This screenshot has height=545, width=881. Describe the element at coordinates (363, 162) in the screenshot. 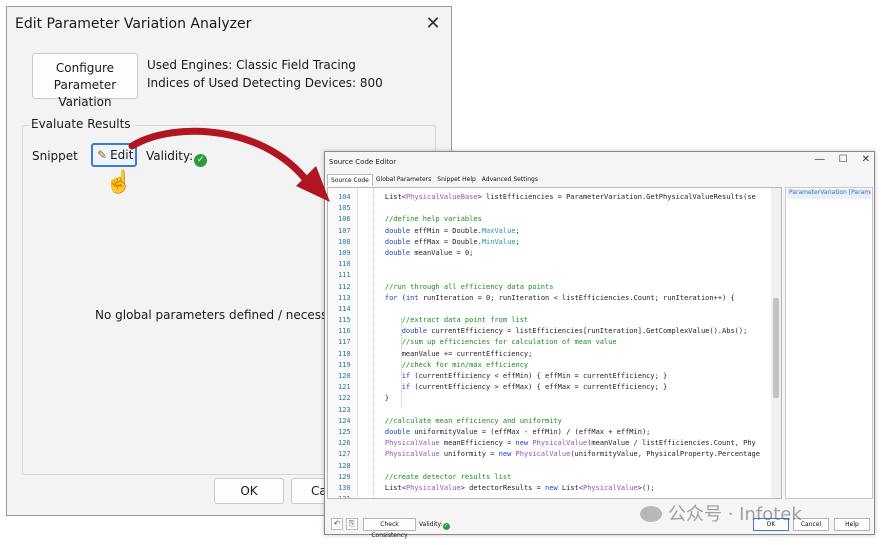

I see `editor-title: Source Code Editor` at that location.